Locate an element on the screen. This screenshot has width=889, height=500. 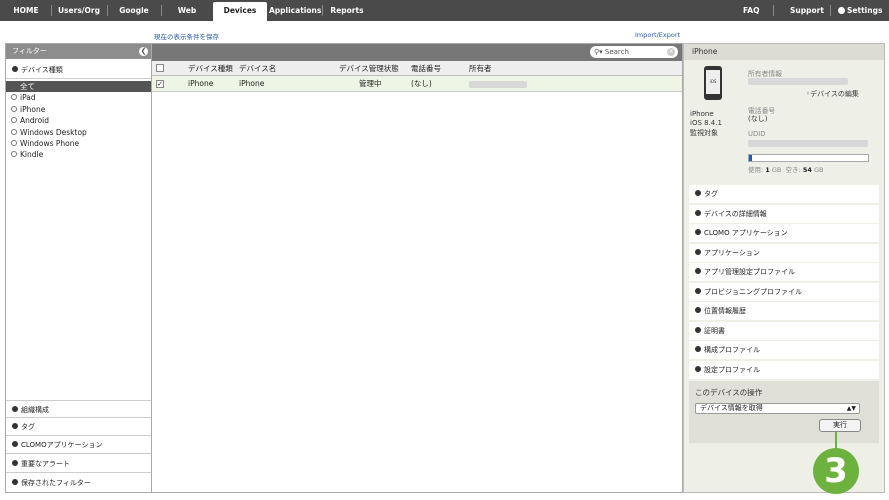
used-unit: GB is located at coordinates (776, 170).